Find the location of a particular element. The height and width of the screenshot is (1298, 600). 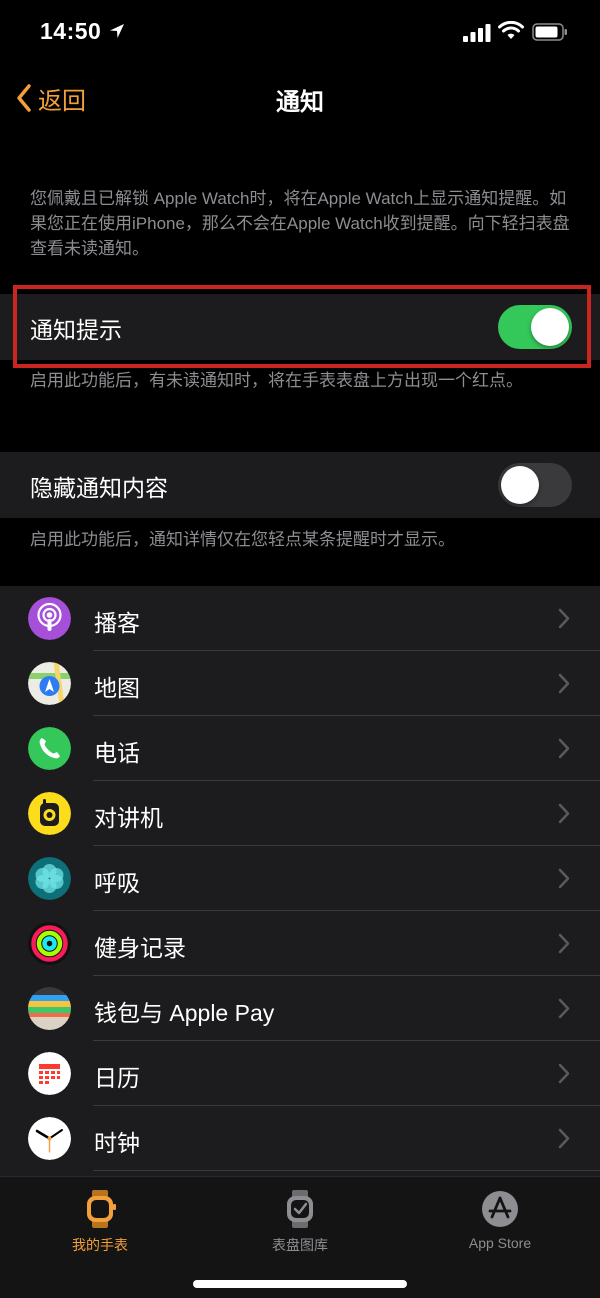

app-label: 对讲机 is located at coordinates (128, 818).